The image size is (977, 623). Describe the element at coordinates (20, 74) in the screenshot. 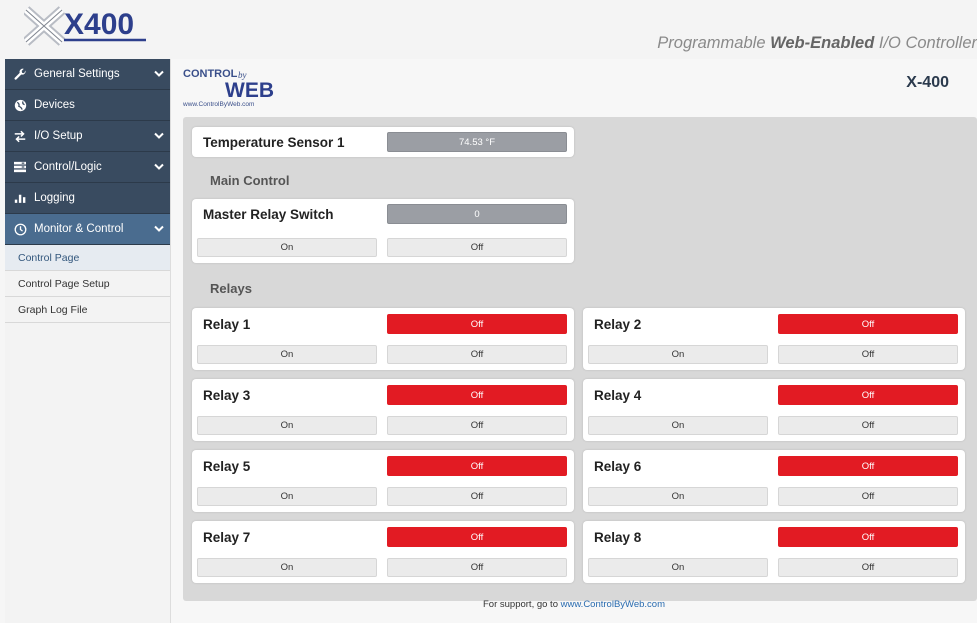

I see `wrench-icon` at that location.